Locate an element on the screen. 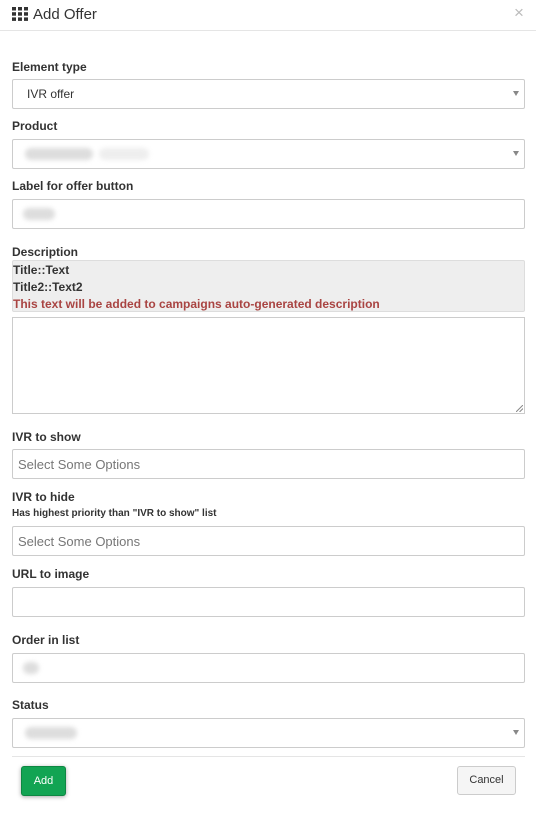 The width and height of the screenshot is (536, 816). modal-title: Add Offer is located at coordinates (65, 14).